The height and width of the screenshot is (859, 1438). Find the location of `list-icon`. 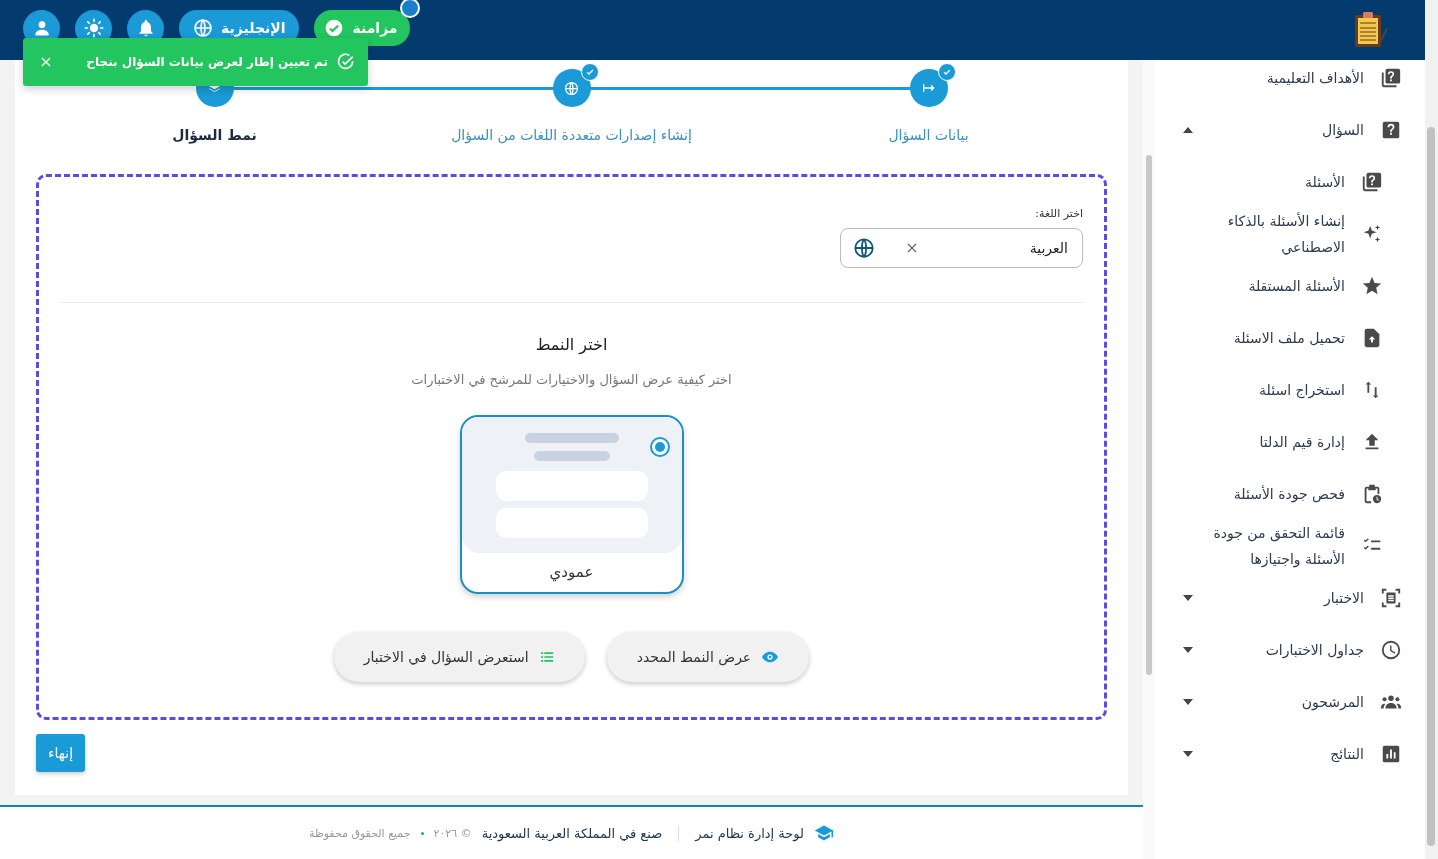

list-icon is located at coordinates (546, 657).